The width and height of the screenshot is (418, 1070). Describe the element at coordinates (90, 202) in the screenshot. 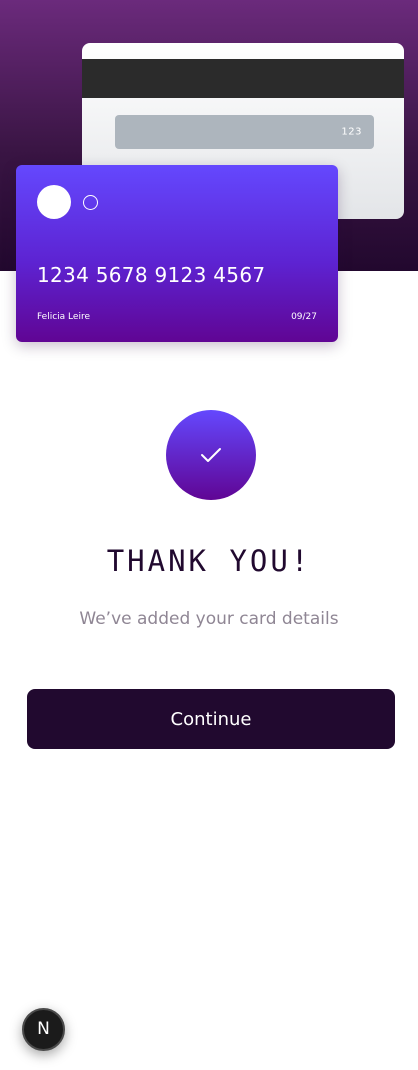

I see `card-logo-circle-outline` at that location.